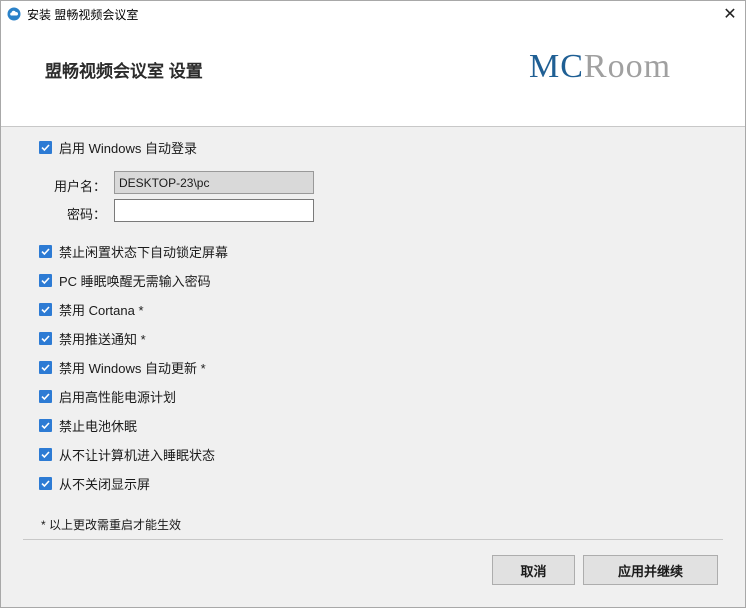 Image resolution: width=746 pixels, height=608 pixels. Describe the element at coordinates (135, 281) in the screenshot. I see `checkbox-label: PC 睡眠唤醒无需输入密码` at that location.